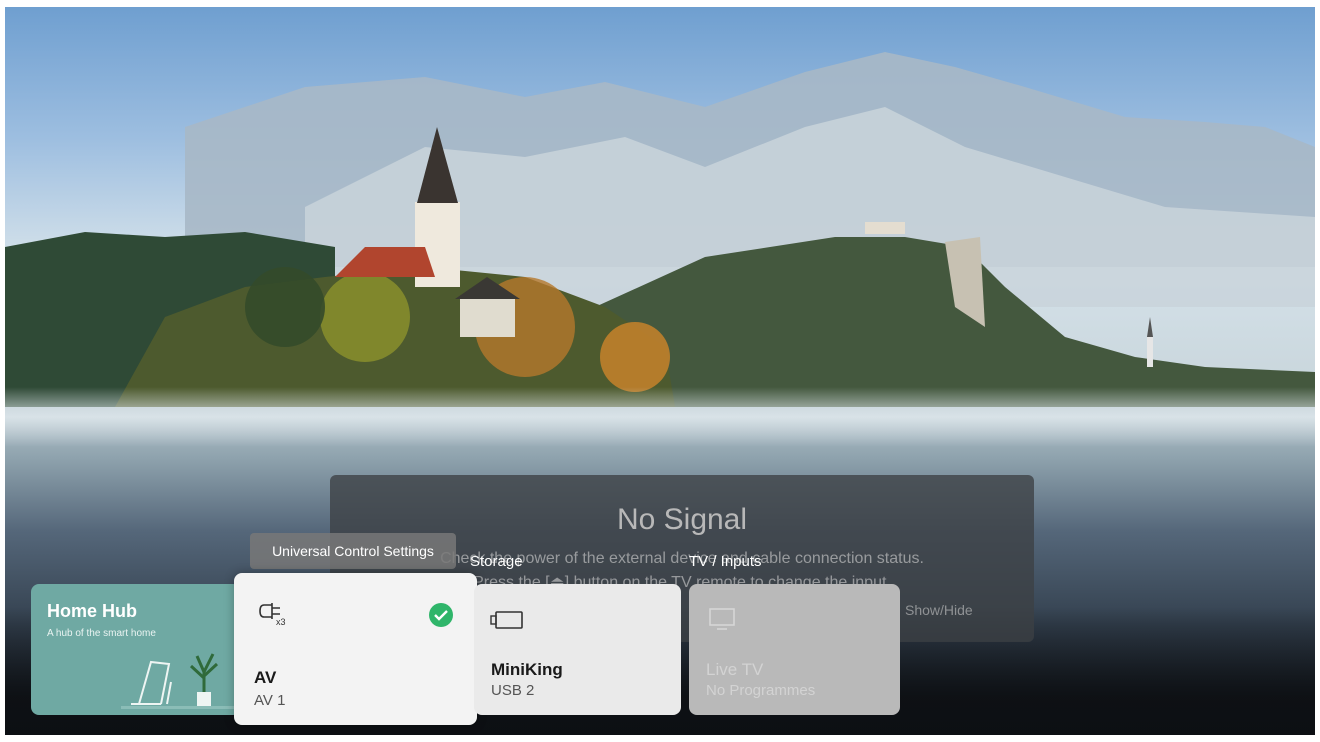  I want to click on live-tv-card-subtitle: No Programmes, so click(761, 690).